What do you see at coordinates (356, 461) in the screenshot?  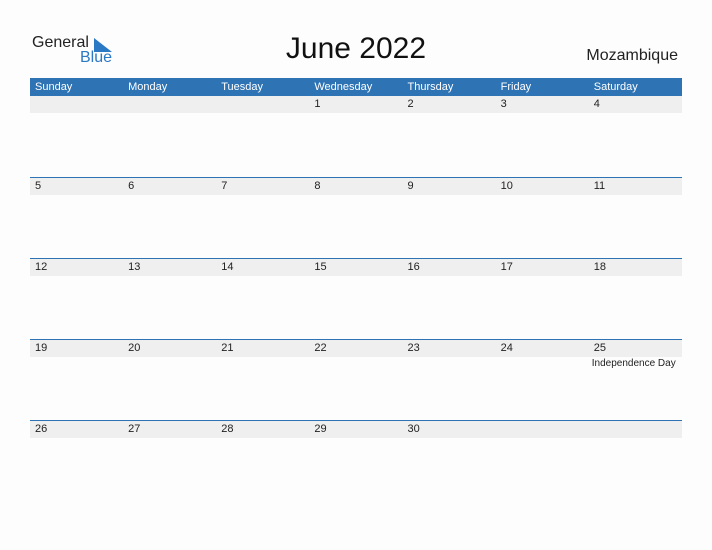 I see `week-row: 26 27 28 29 30` at bounding box center [356, 461].